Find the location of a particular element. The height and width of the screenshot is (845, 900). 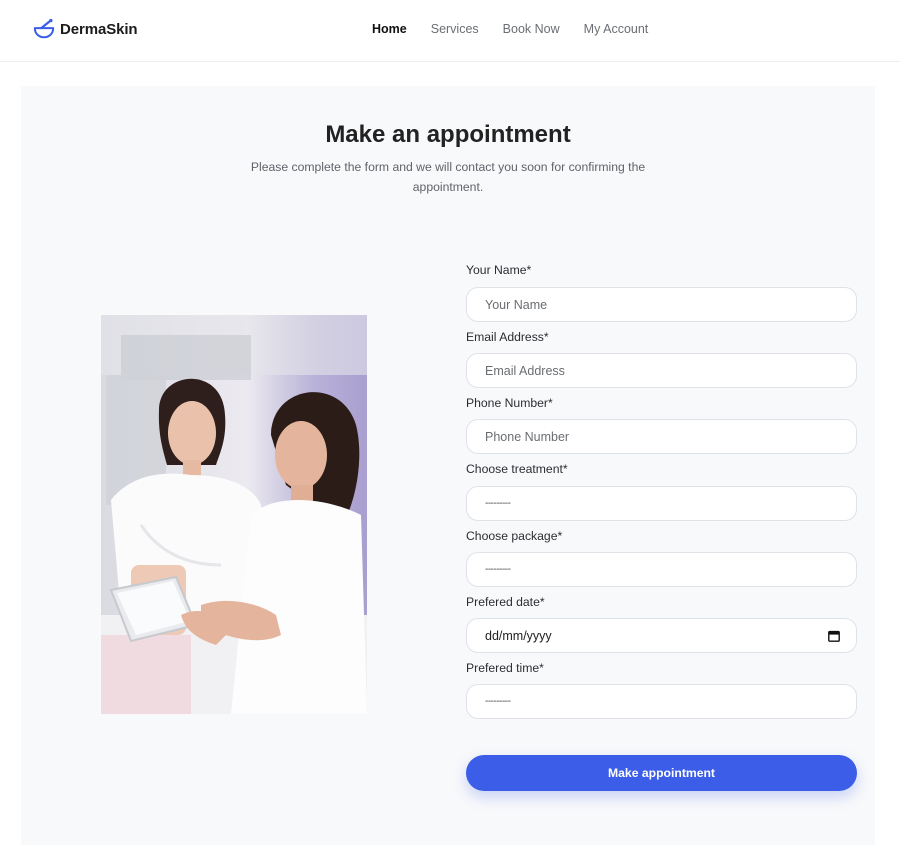

package-label: Choose package* is located at coordinates (514, 536).